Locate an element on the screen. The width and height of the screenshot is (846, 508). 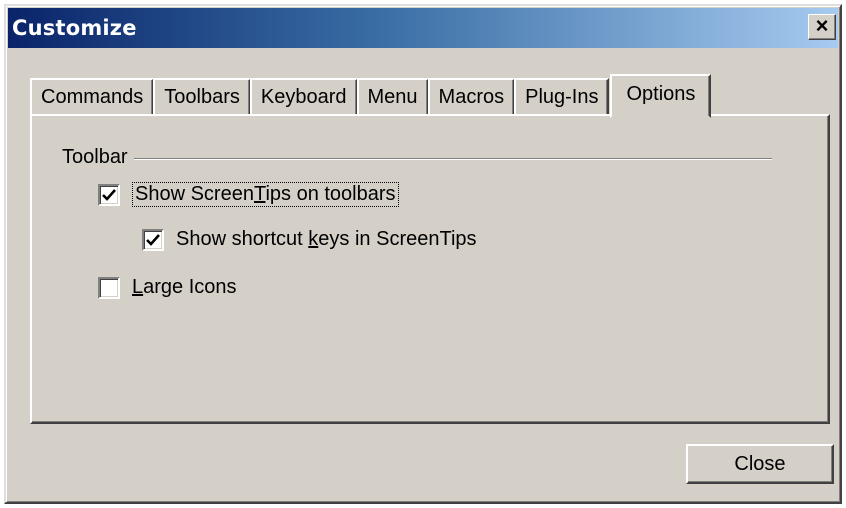
tab-menu: Menu is located at coordinates (392, 97).